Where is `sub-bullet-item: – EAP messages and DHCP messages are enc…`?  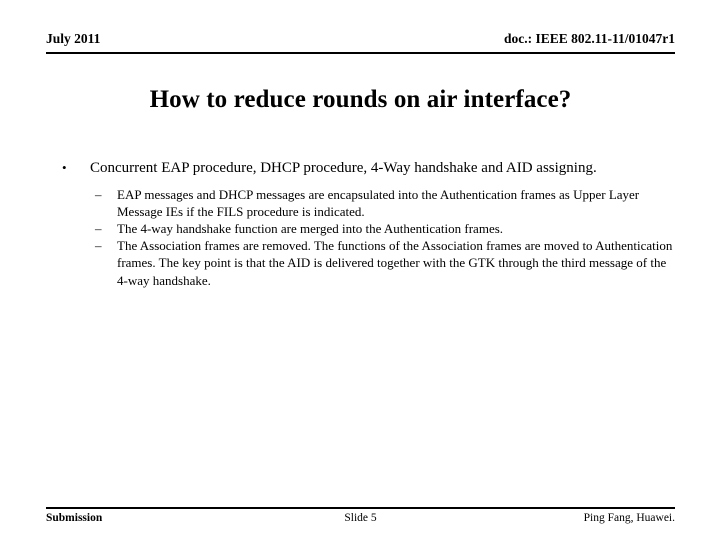
sub-bullet-item: – EAP messages and DHCP messages are enc… is located at coordinates (360, 203).